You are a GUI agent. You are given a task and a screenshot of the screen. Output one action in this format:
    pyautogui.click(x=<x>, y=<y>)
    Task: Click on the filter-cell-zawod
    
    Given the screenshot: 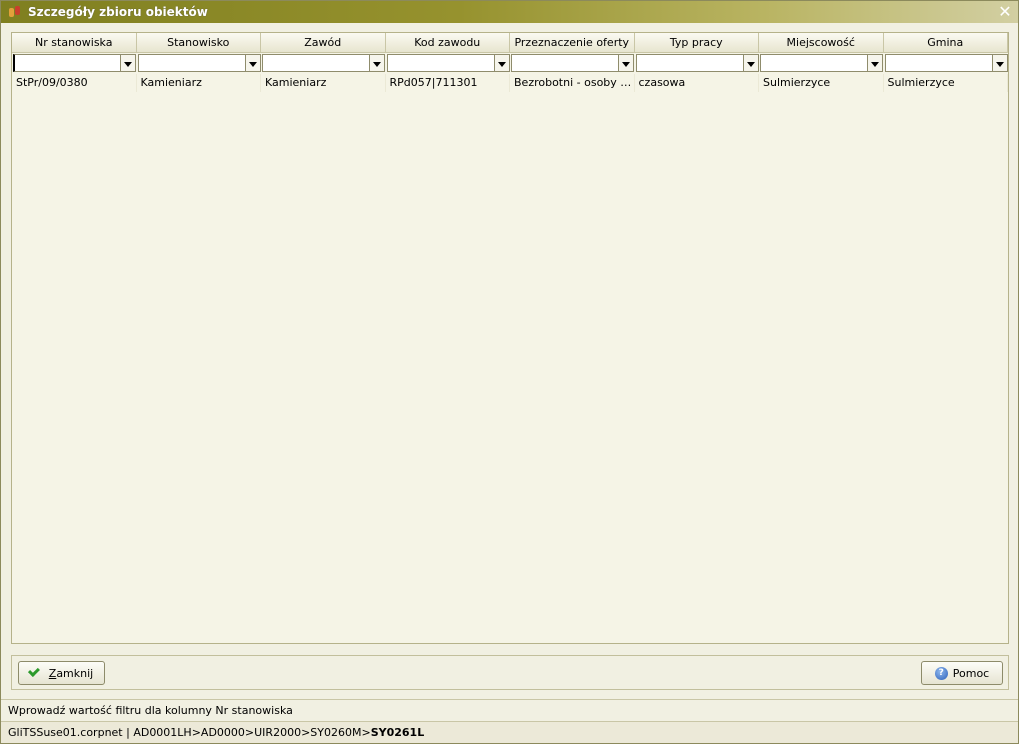 What is the action you would take?
    pyautogui.click(x=323, y=63)
    